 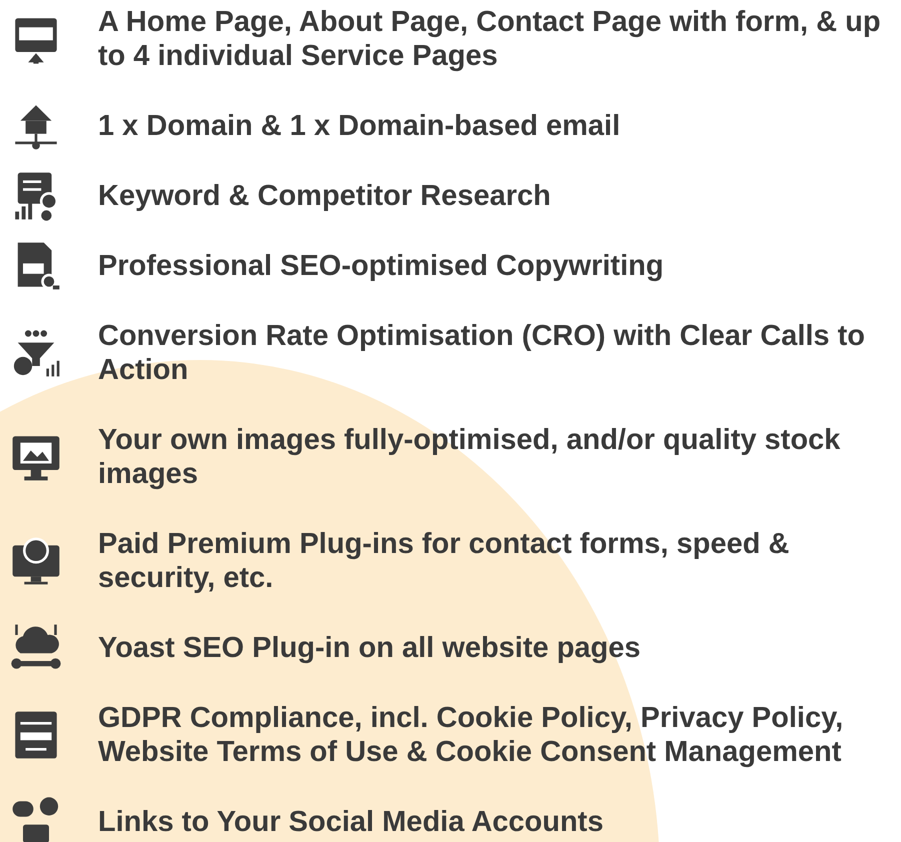 What do you see at coordinates (490, 39) in the screenshot?
I see `feature-text: A Home Page, About Page, Contact Page with form, & up to 4 individual Service Pages` at bounding box center [490, 39].